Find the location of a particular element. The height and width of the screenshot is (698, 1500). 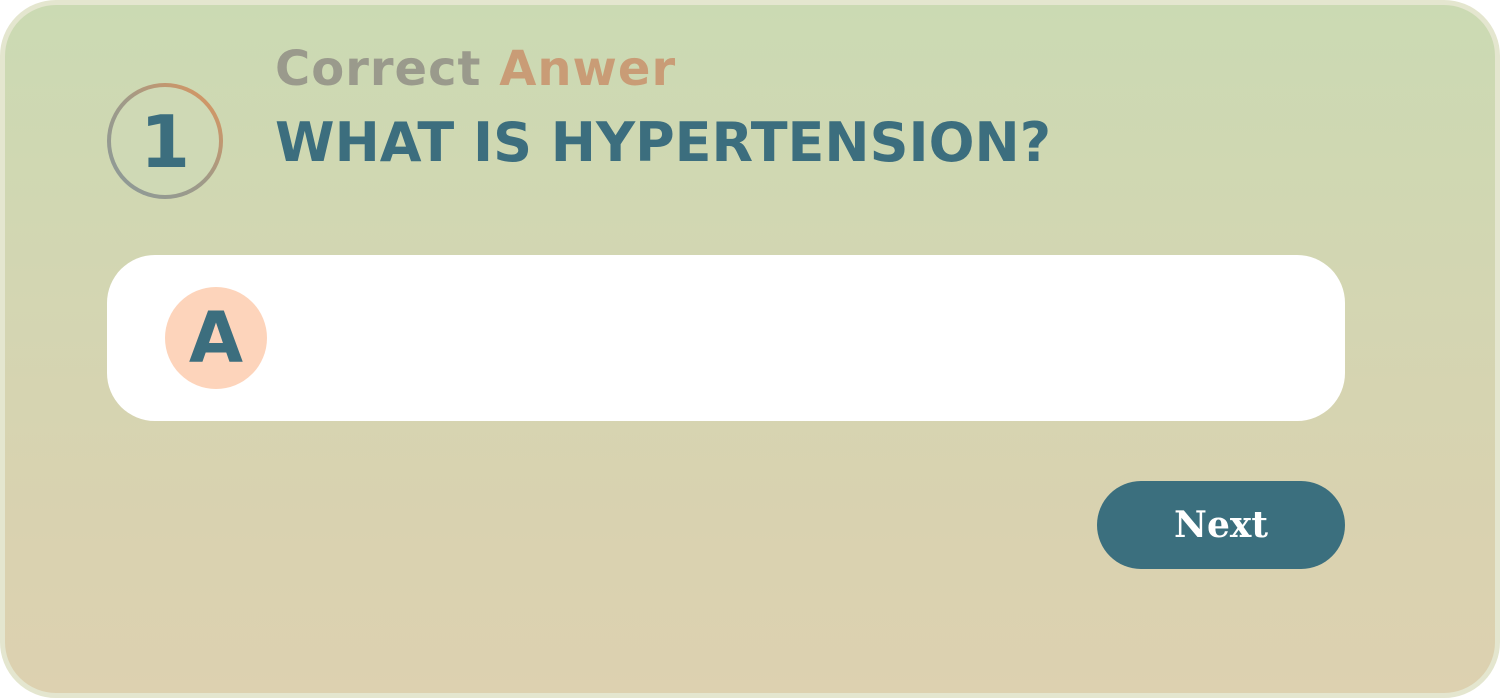

question-number-badge: 1 is located at coordinates (165, 141).